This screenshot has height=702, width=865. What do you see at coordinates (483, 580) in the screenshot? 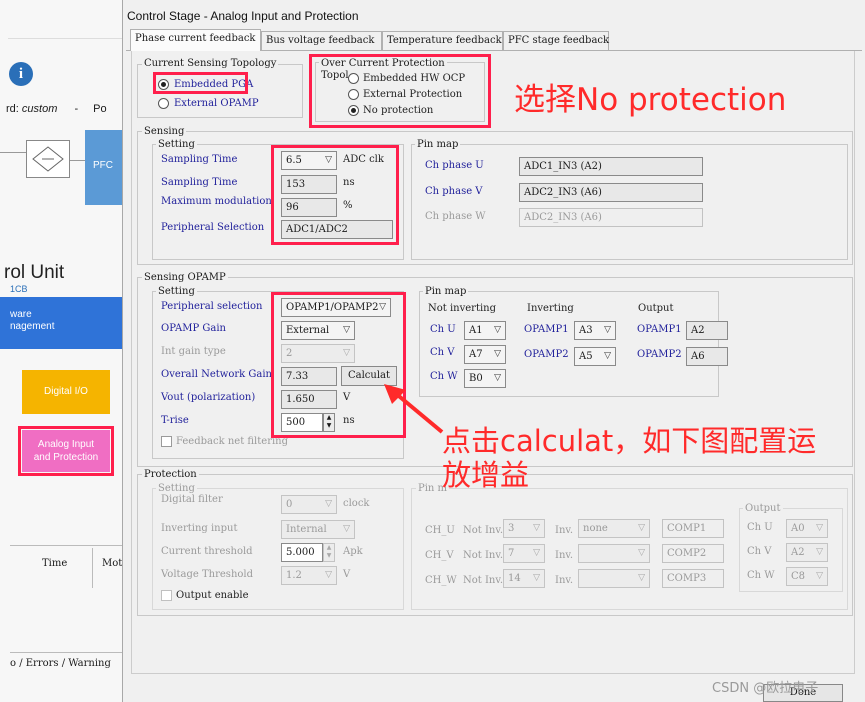
I see `prot-not-inv-label: Not Inv.` at bounding box center [483, 580].